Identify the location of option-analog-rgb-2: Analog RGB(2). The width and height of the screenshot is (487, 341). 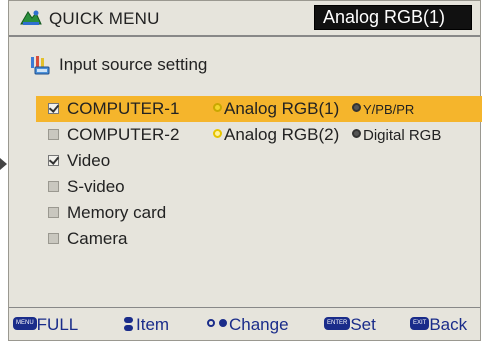
(276, 135).